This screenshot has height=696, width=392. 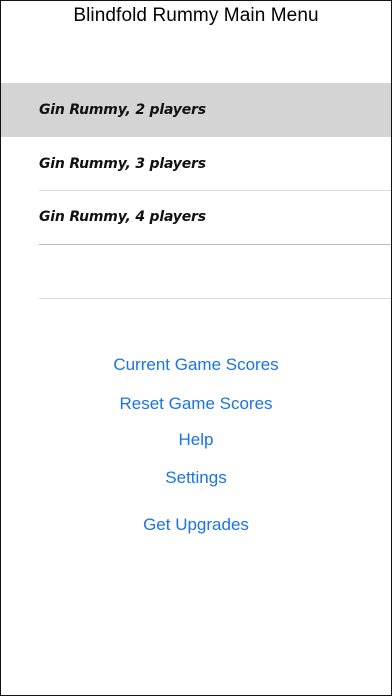 I want to click on menu-item-gin-rummy-3-players: Gin Rummy, 3 players, so click(x=196, y=163).